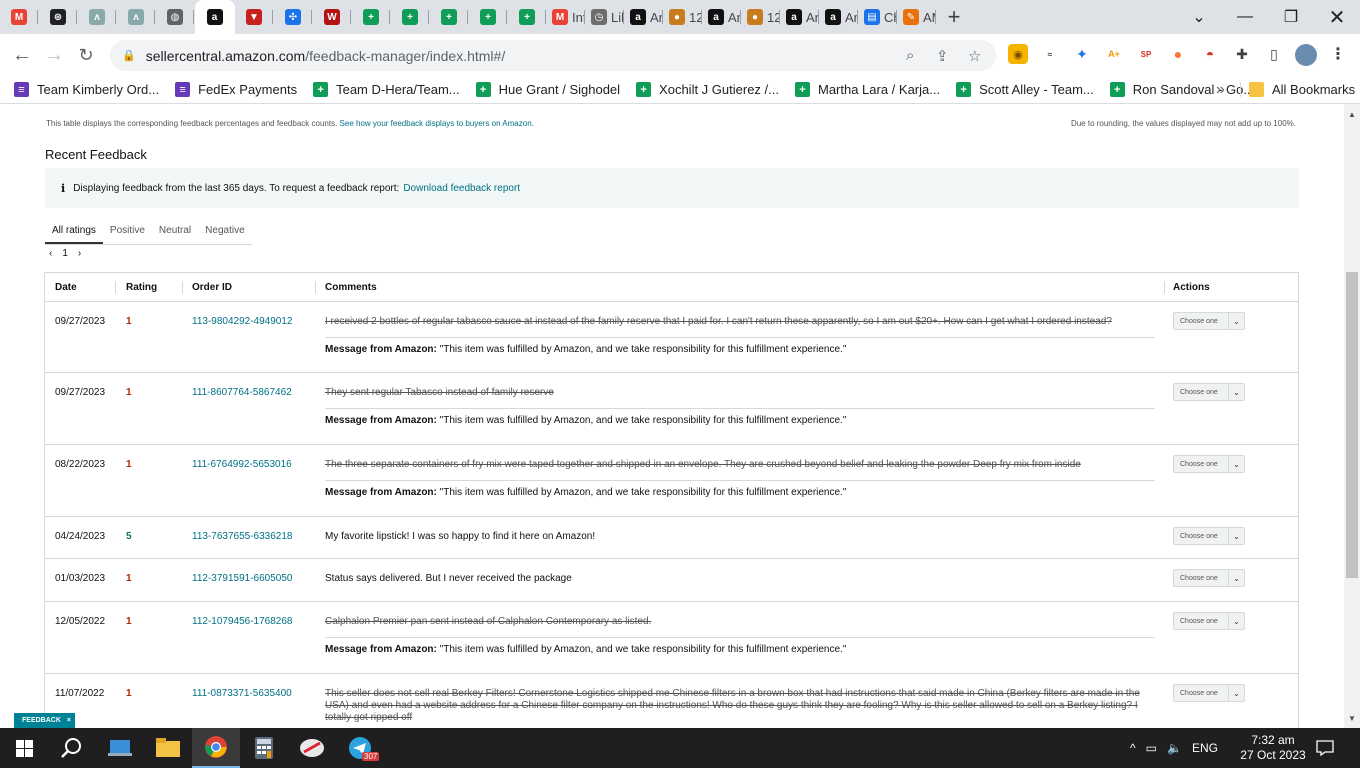 The width and height of the screenshot is (1360, 768). What do you see at coordinates (1274, 54) in the screenshot?
I see `side-panel-icon: ▯` at bounding box center [1274, 54].